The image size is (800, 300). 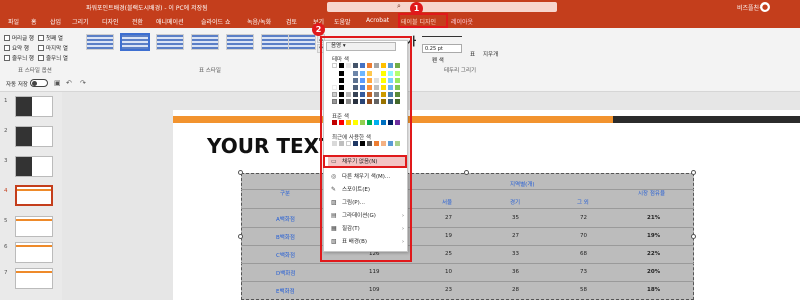 I want to click on checkbox-first-column: 첫째 열, so click(x=50, y=38).